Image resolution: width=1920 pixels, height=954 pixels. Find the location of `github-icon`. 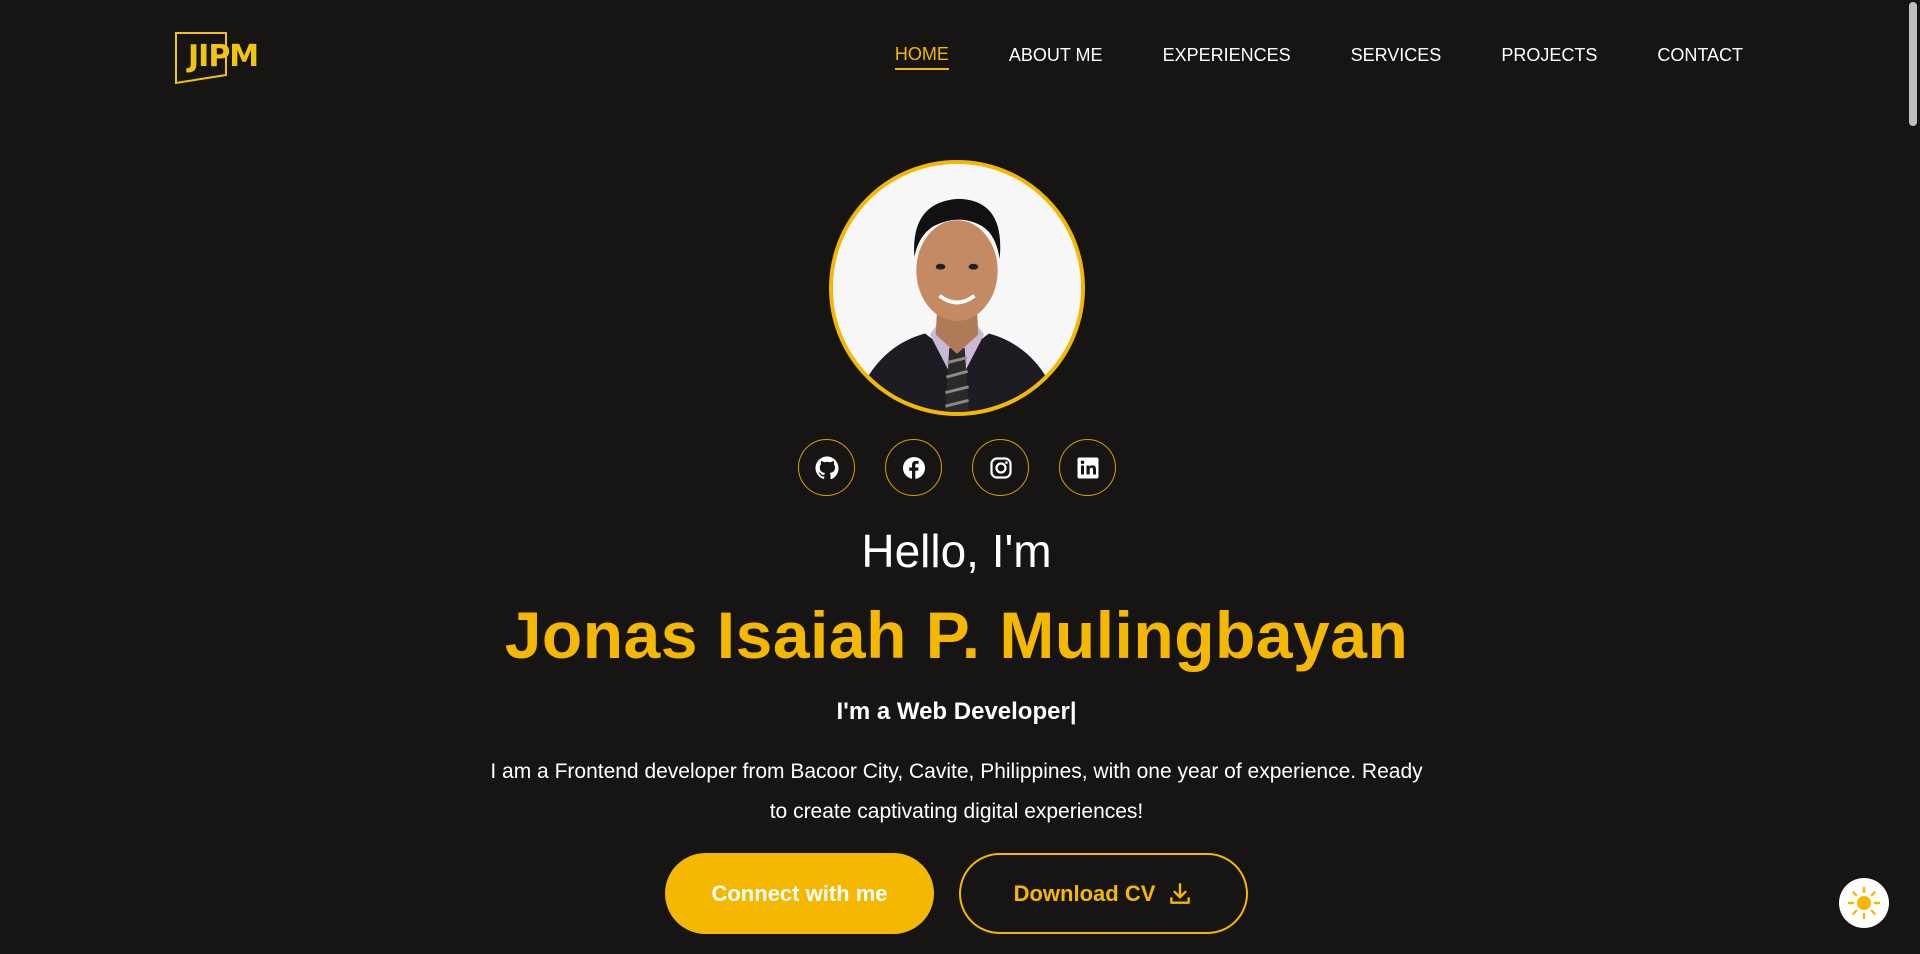

github-icon is located at coordinates (827, 467).